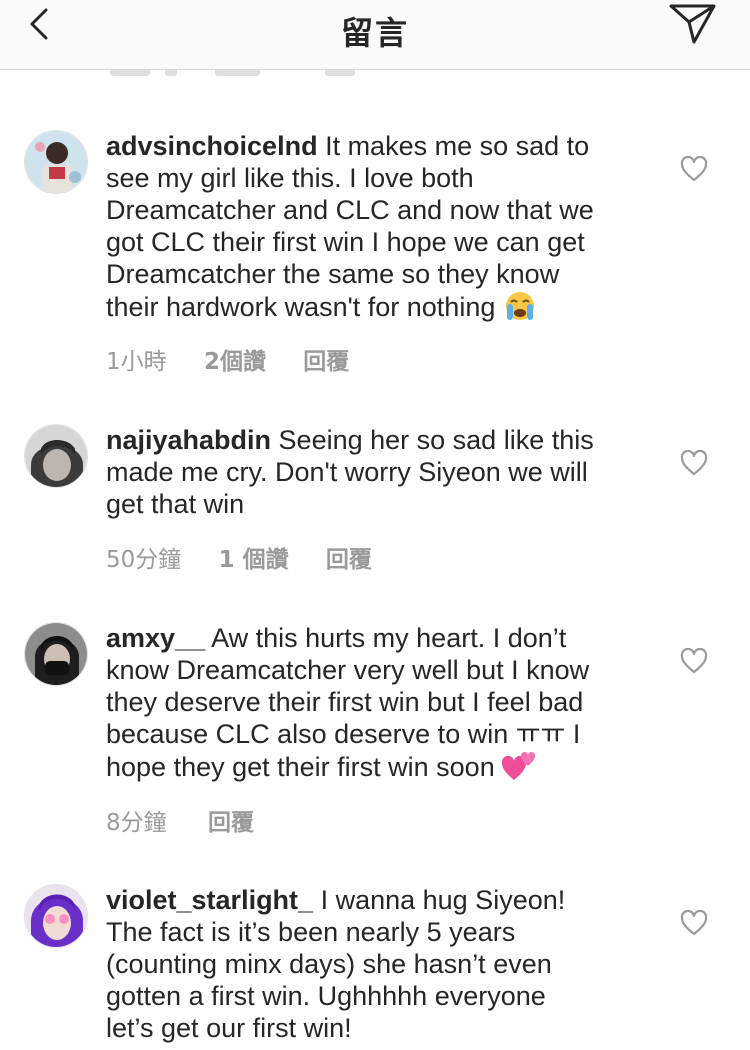  Describe the element at coordinates (180, 820) in the screenshot. I see `comment-meta: 8分鐘 回覆` at that location.